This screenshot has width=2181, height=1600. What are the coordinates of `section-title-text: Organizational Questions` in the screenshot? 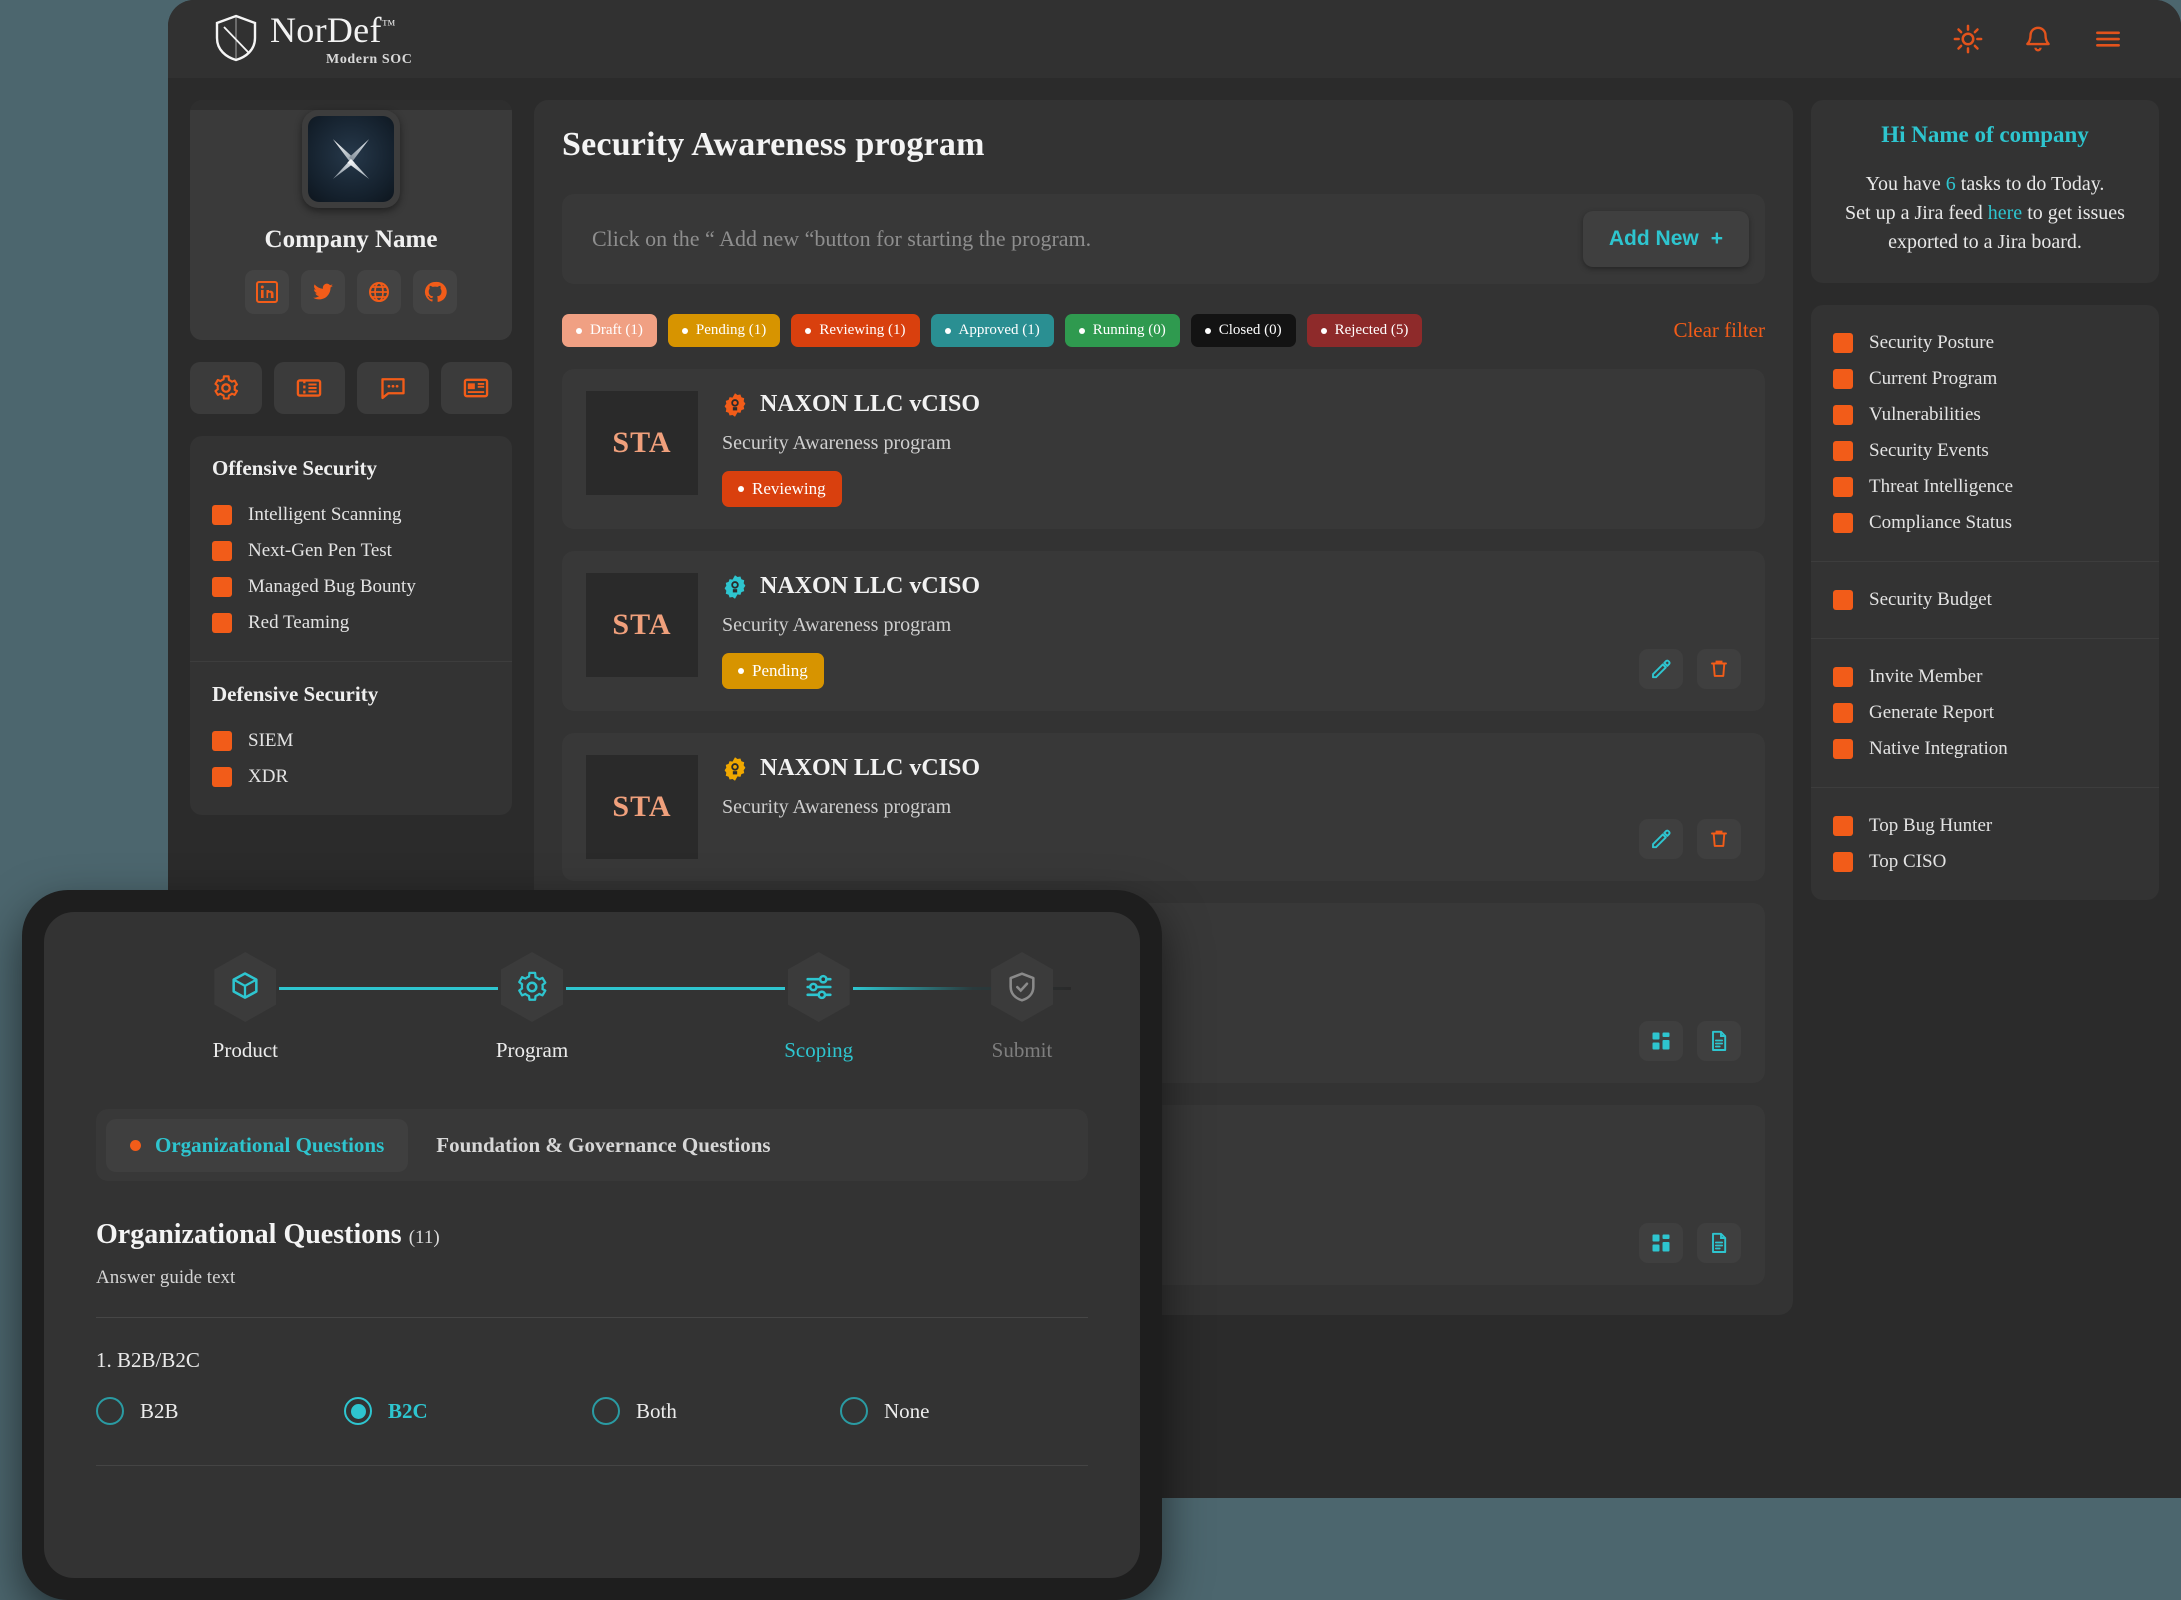 It's located at (249, 1234).